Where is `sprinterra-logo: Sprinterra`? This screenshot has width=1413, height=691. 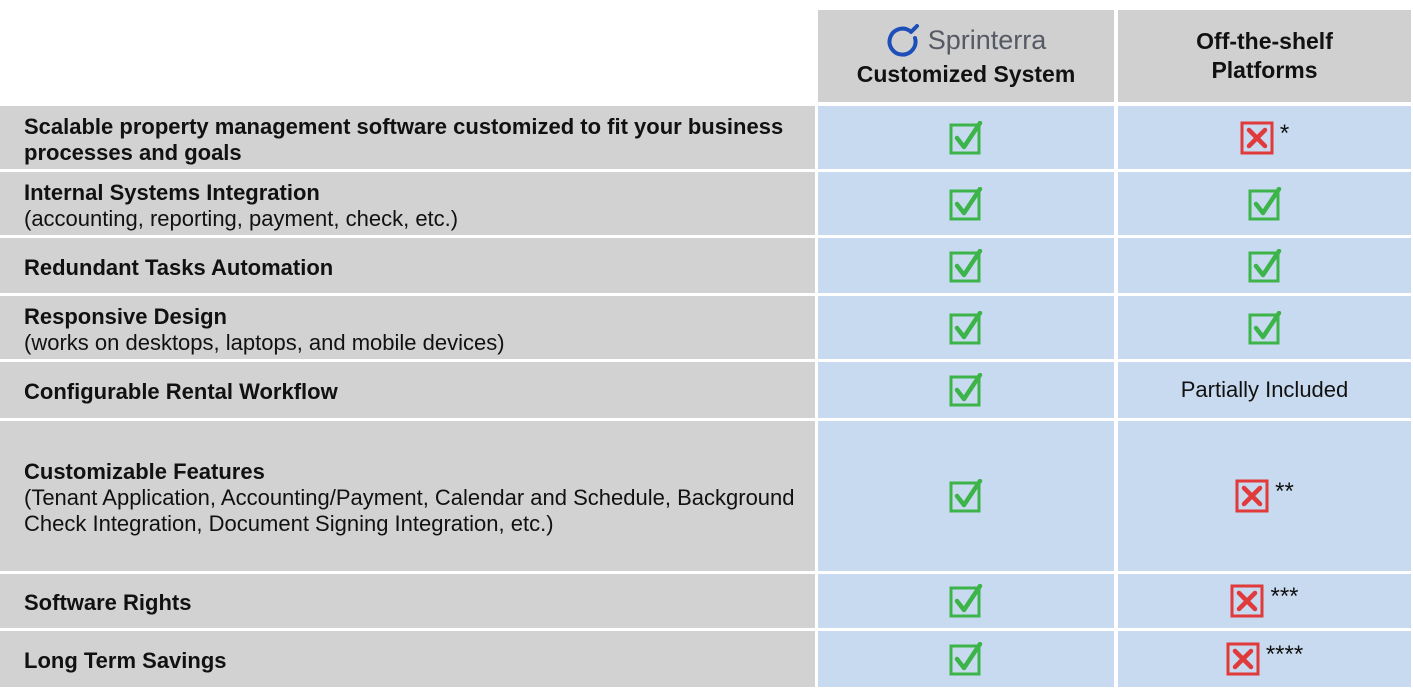
sprinterra-logo: Sprinterra is located at coordinates (966, 40).